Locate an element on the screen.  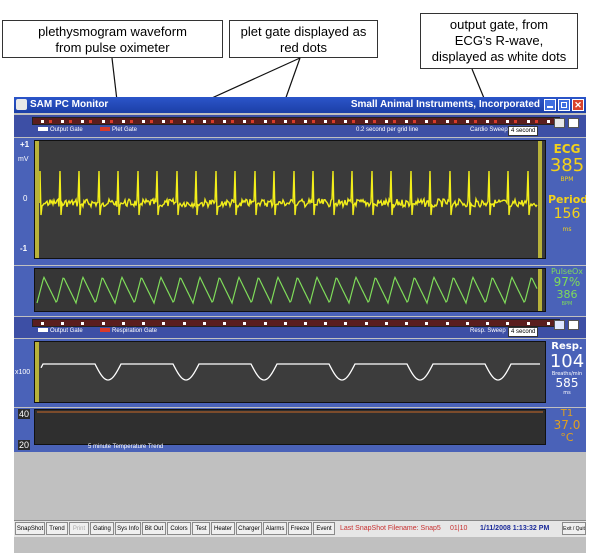
period-value: 156 is located at coordinates (567, 214).